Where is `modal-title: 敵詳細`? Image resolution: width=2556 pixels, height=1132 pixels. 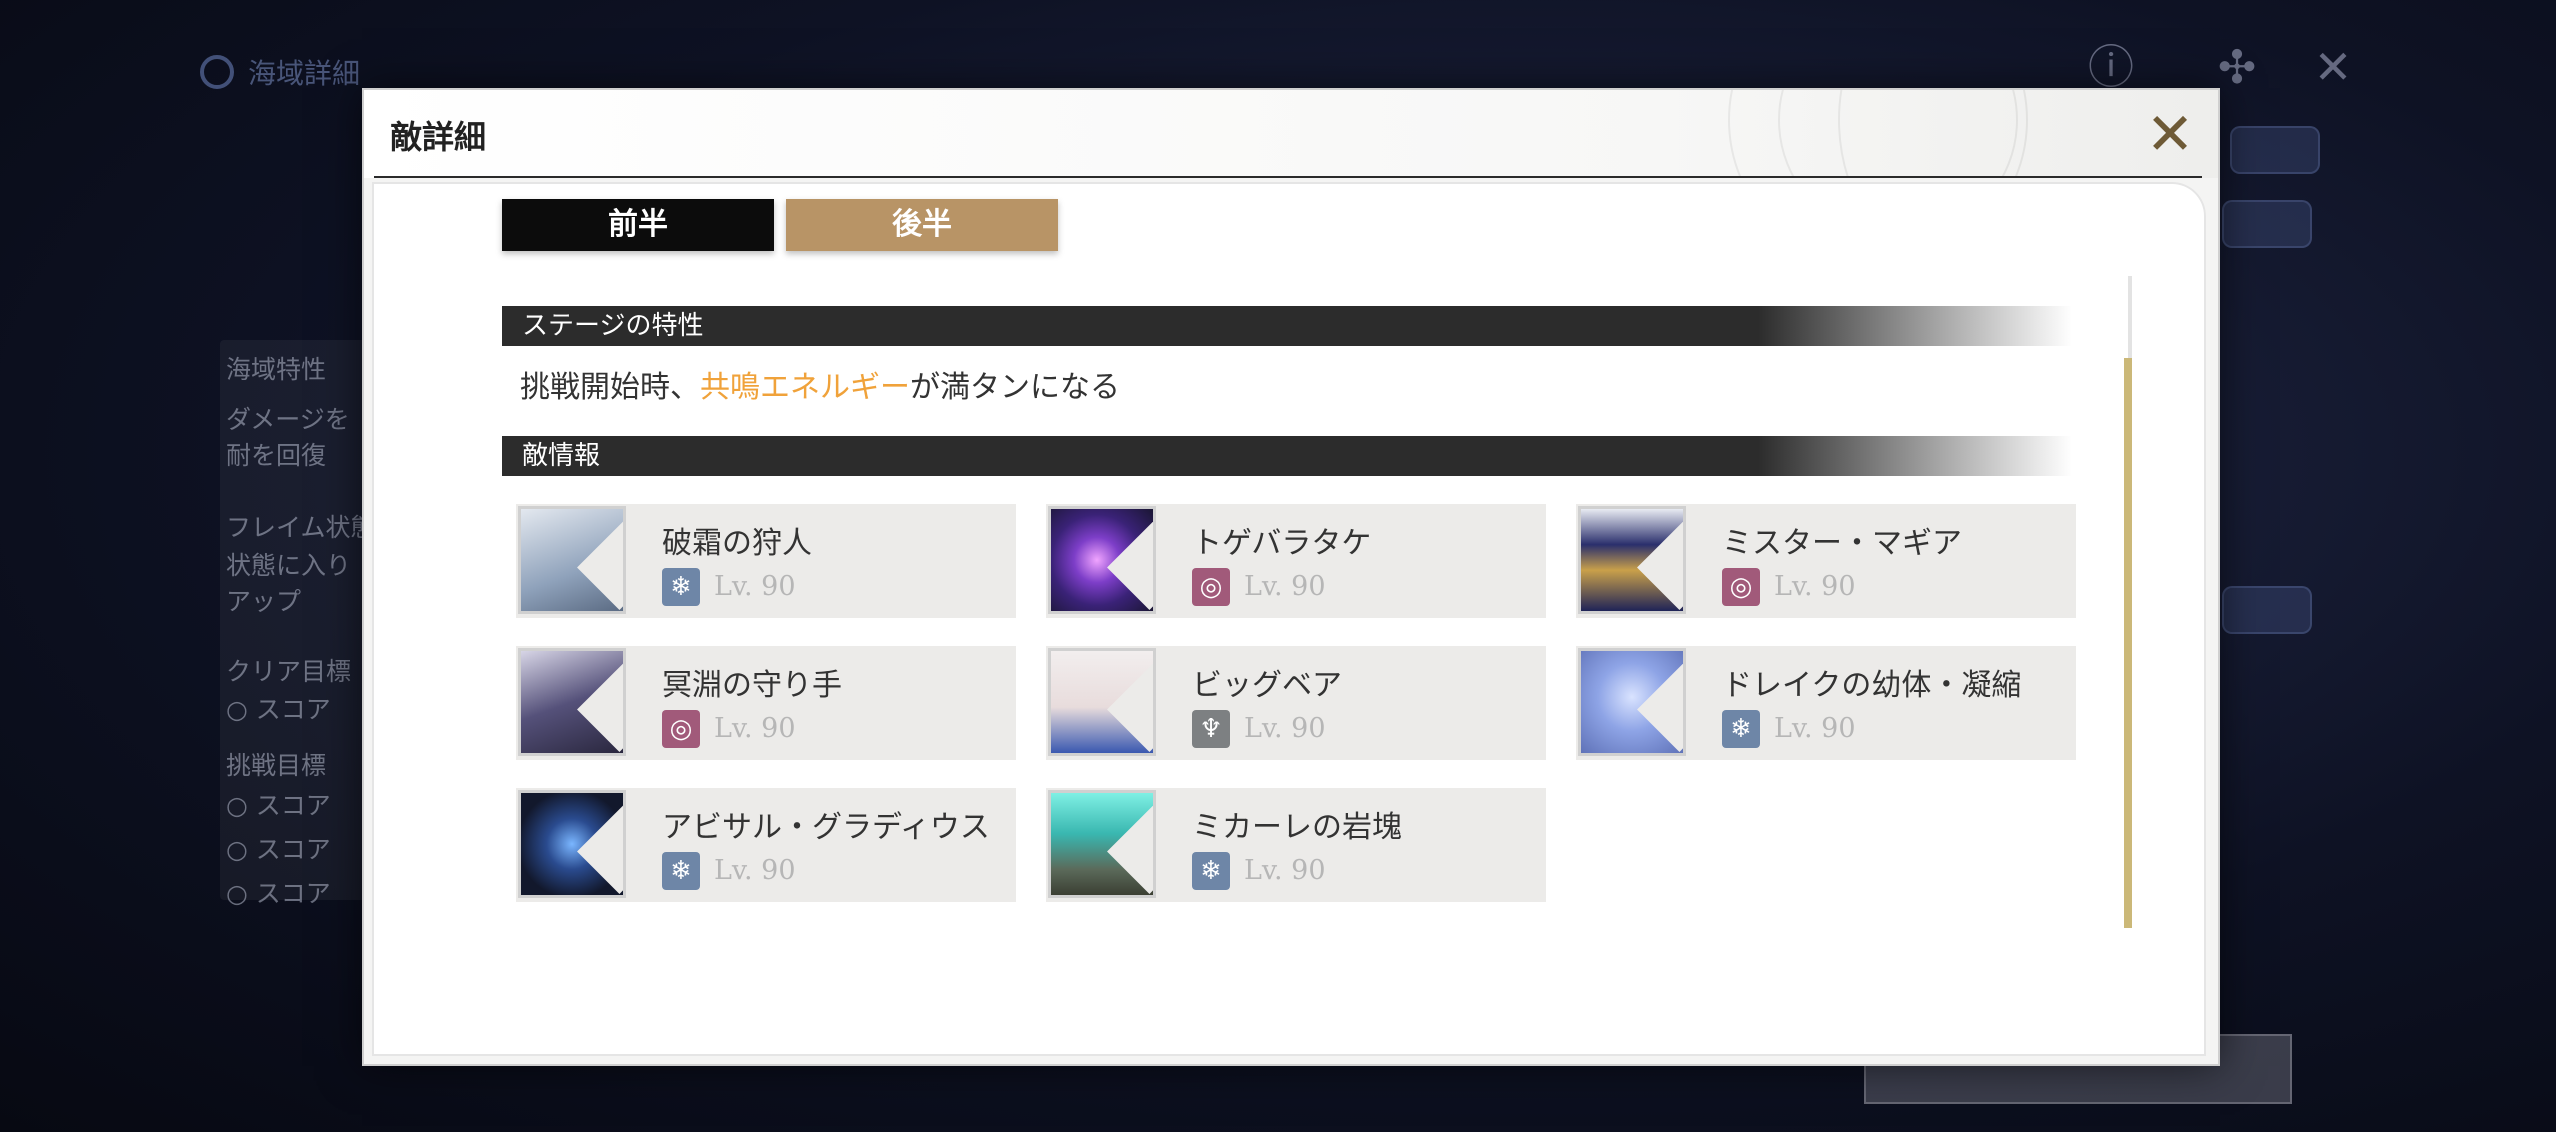 modal-title: 敵詳細 is located at coordinates (438, 137).